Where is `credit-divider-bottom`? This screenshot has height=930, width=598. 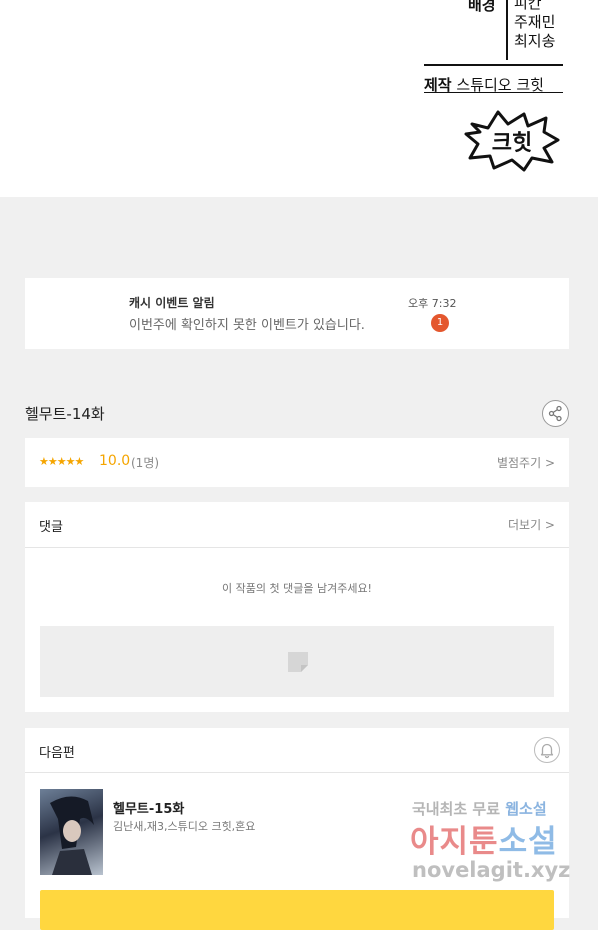
credit-divider-bottom is located at coordinates (493, 92).